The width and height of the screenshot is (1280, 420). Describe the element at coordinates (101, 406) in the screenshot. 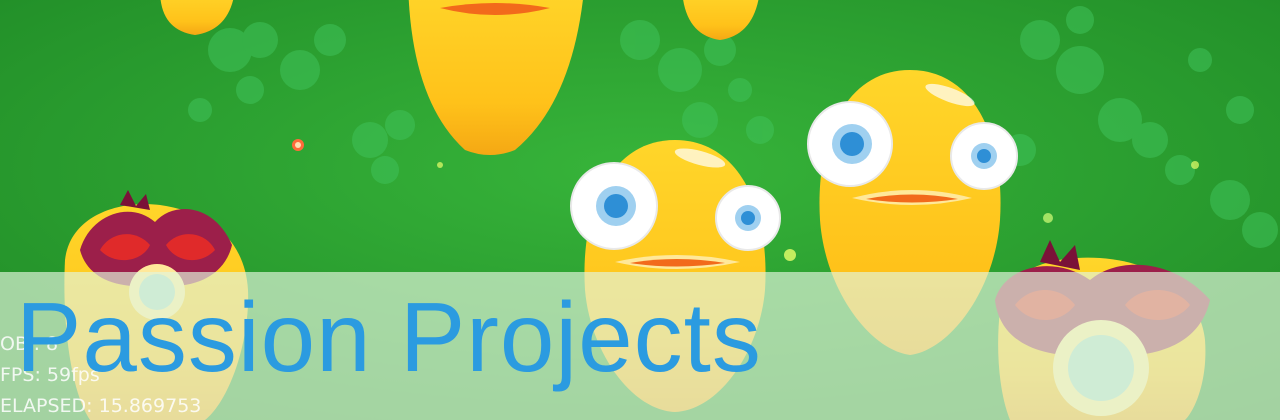

I see `debug-elapsed-time: ELAPSED: 15.869753` at that location.